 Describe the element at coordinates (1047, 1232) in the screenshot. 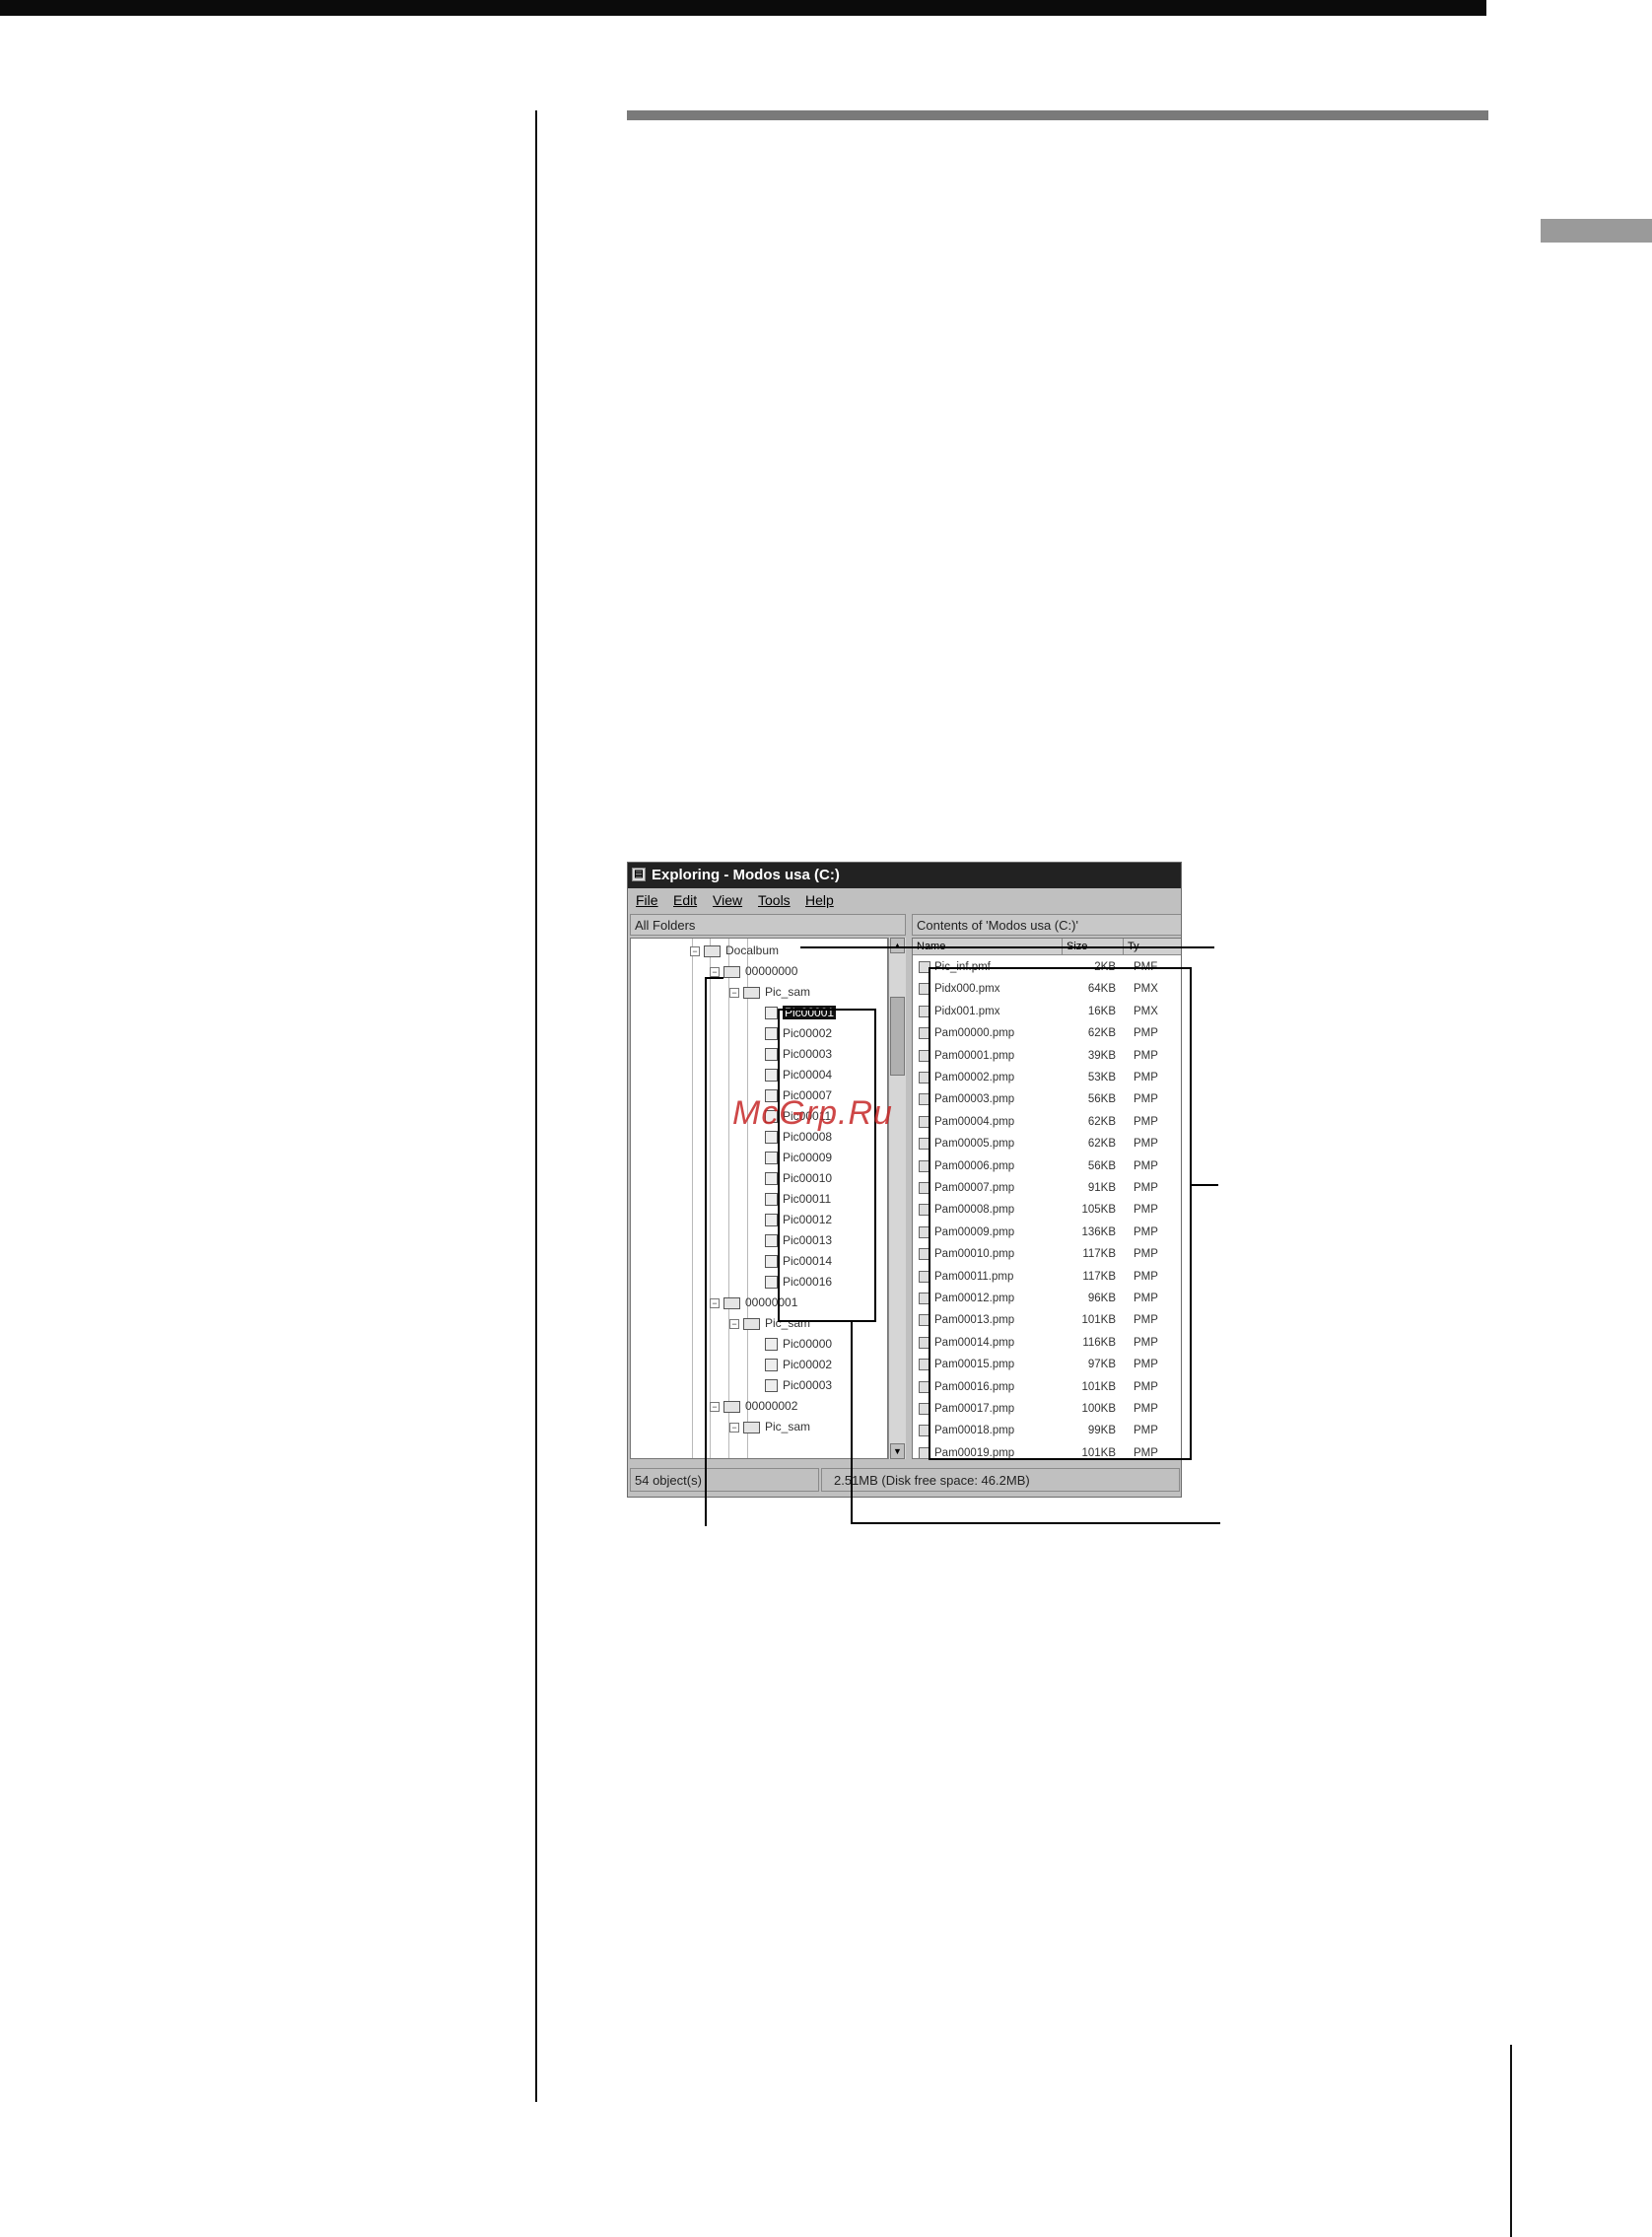

I see `file-row: Pam00009.pmp 136KB PMP` at that location.